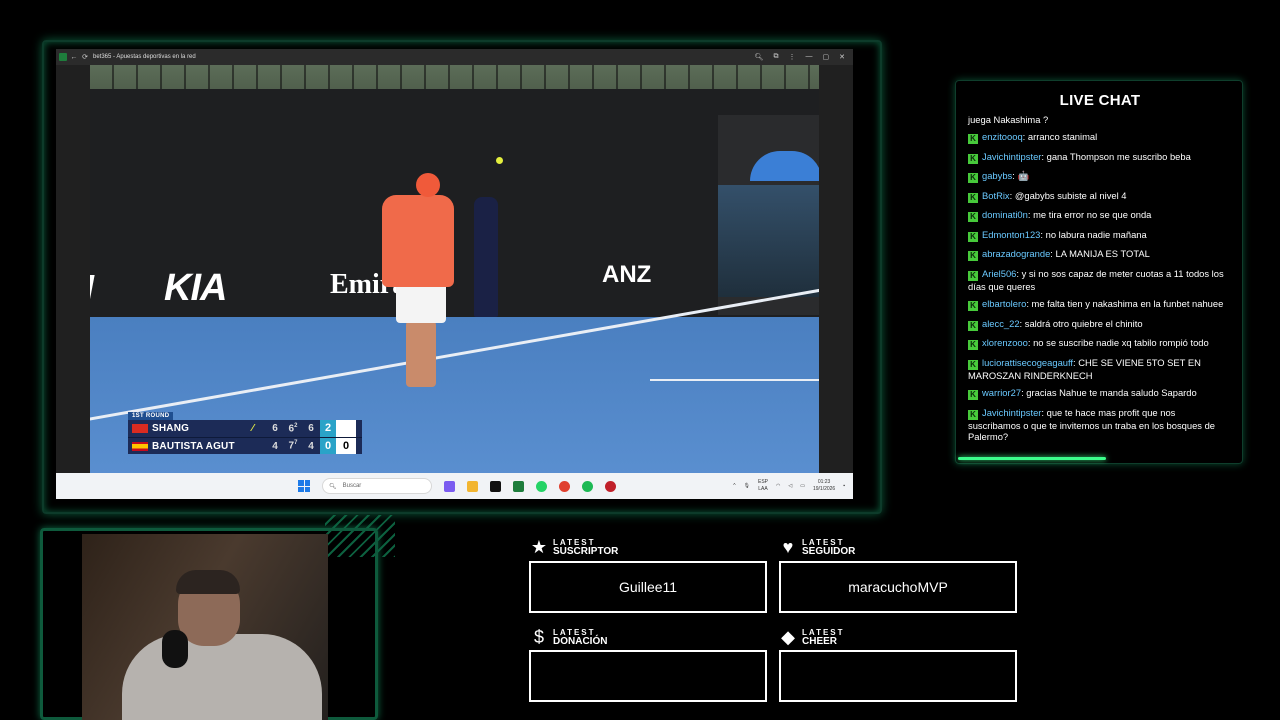  Describe the element at coordinates (1111, 392) in the screenshot. I see `chat-text: gracias Nahue te manda saludo Sapardo` at that location.